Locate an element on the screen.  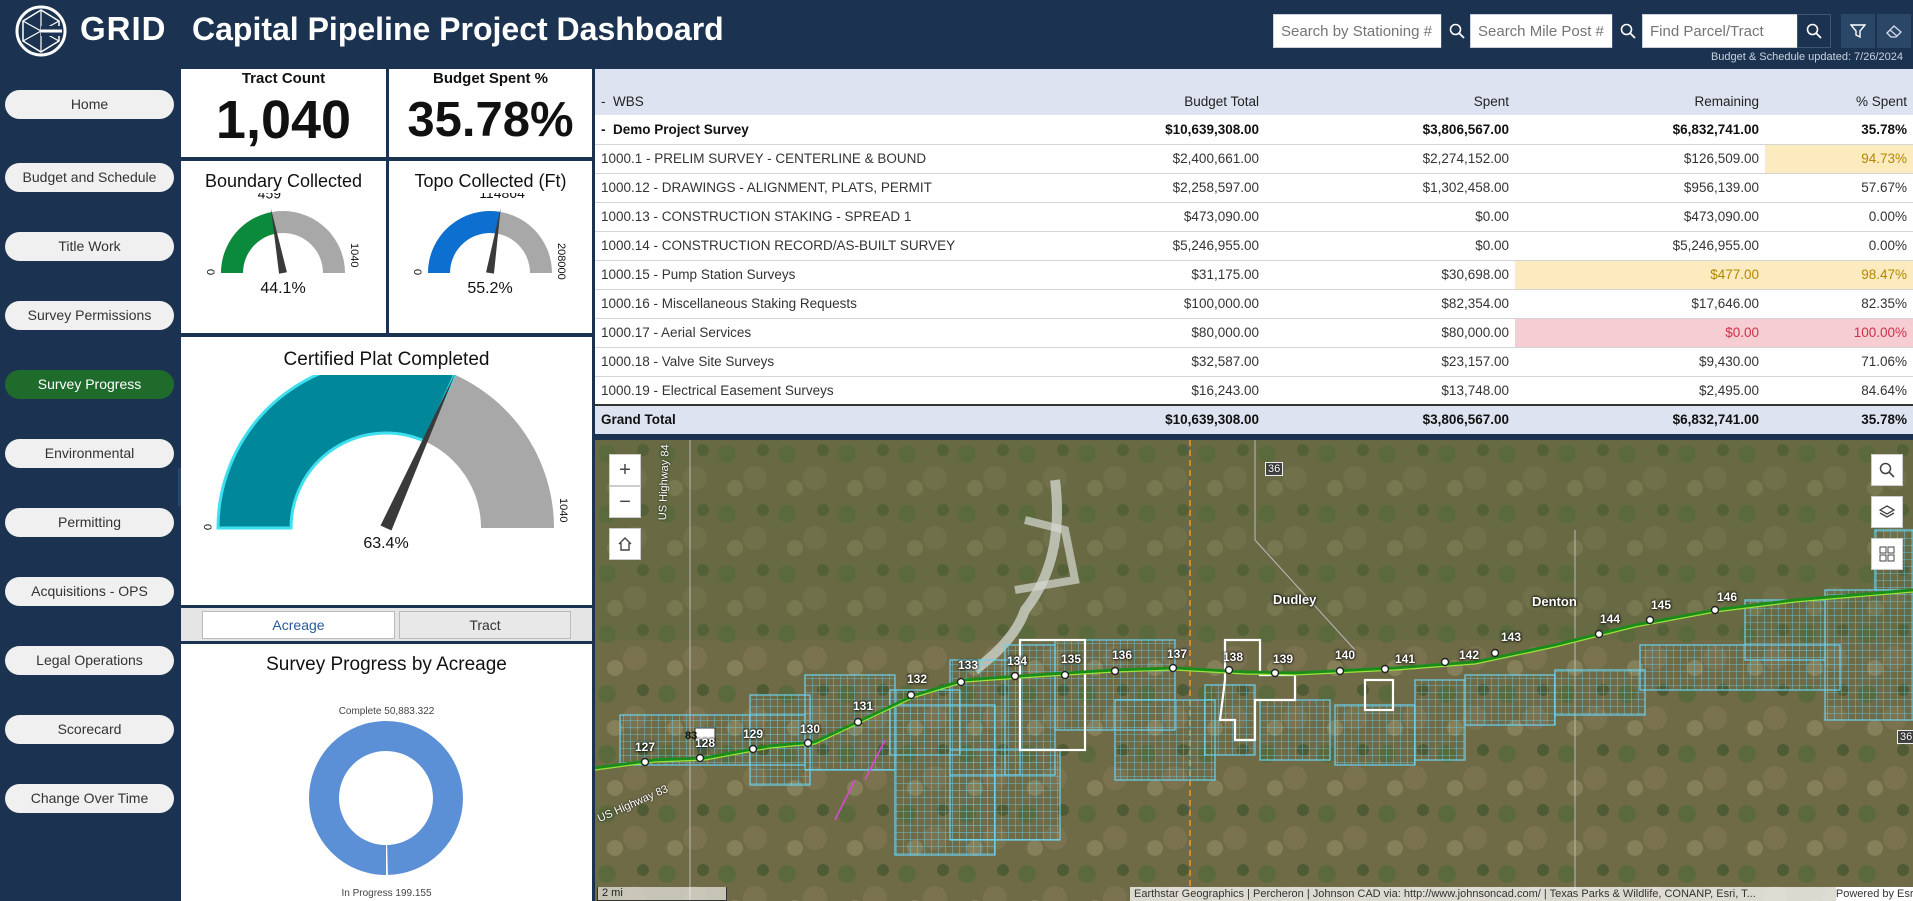
nav-acquisitions-ops: Acquisitions - OPS is located at coordinates (89, 591).